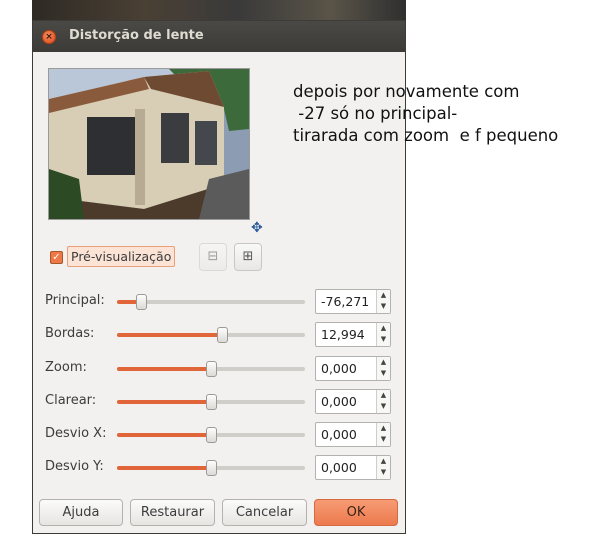  Describe the element at coordinates (219, 36) in the screenshot. I see `dialog-titlebar: × Distorção de lente` at that location.